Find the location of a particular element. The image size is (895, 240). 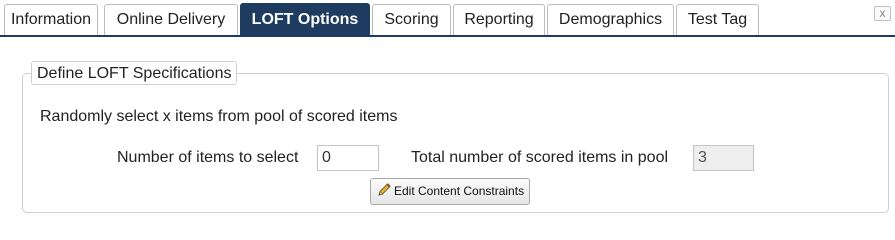

tab-scoring: Scoring is located at coordinates (411, 19).